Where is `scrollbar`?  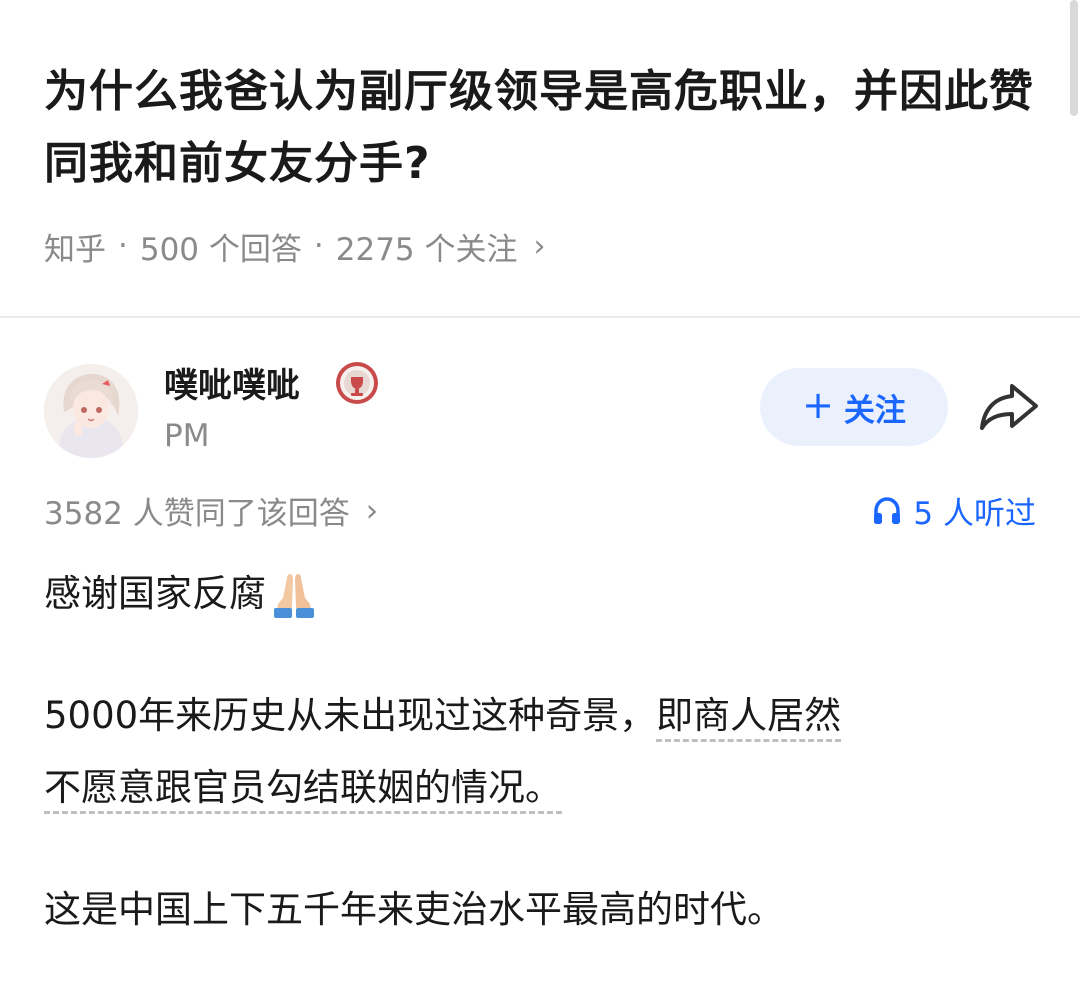 scrollbar is located at coordinates (1074, 58).